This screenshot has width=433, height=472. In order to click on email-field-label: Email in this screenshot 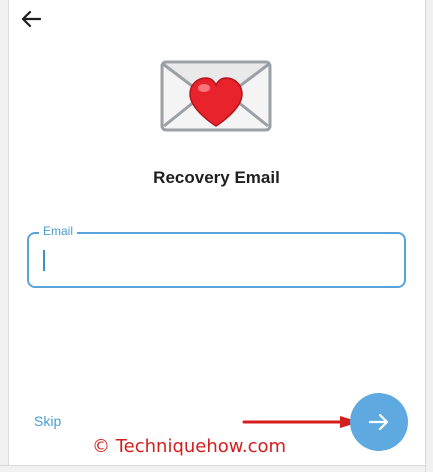, I will do `click(58, 231)`.